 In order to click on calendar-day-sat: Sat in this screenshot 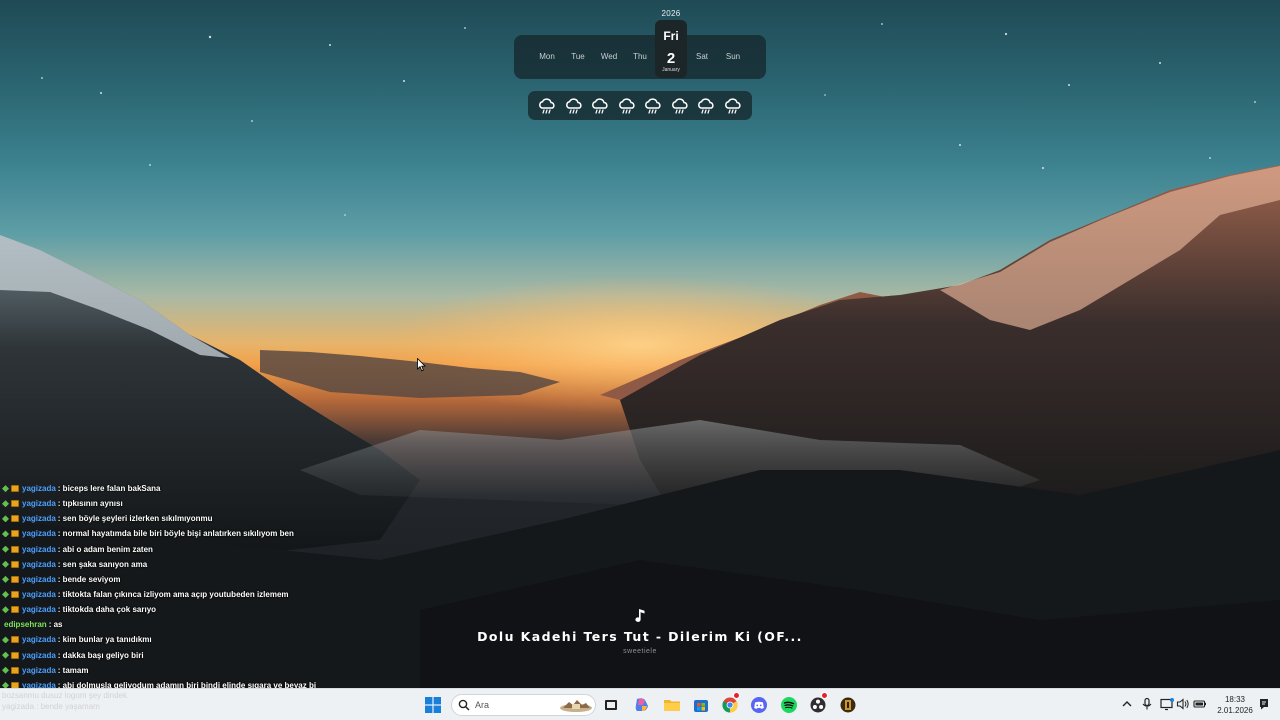, I will do `click(701, 56)`.